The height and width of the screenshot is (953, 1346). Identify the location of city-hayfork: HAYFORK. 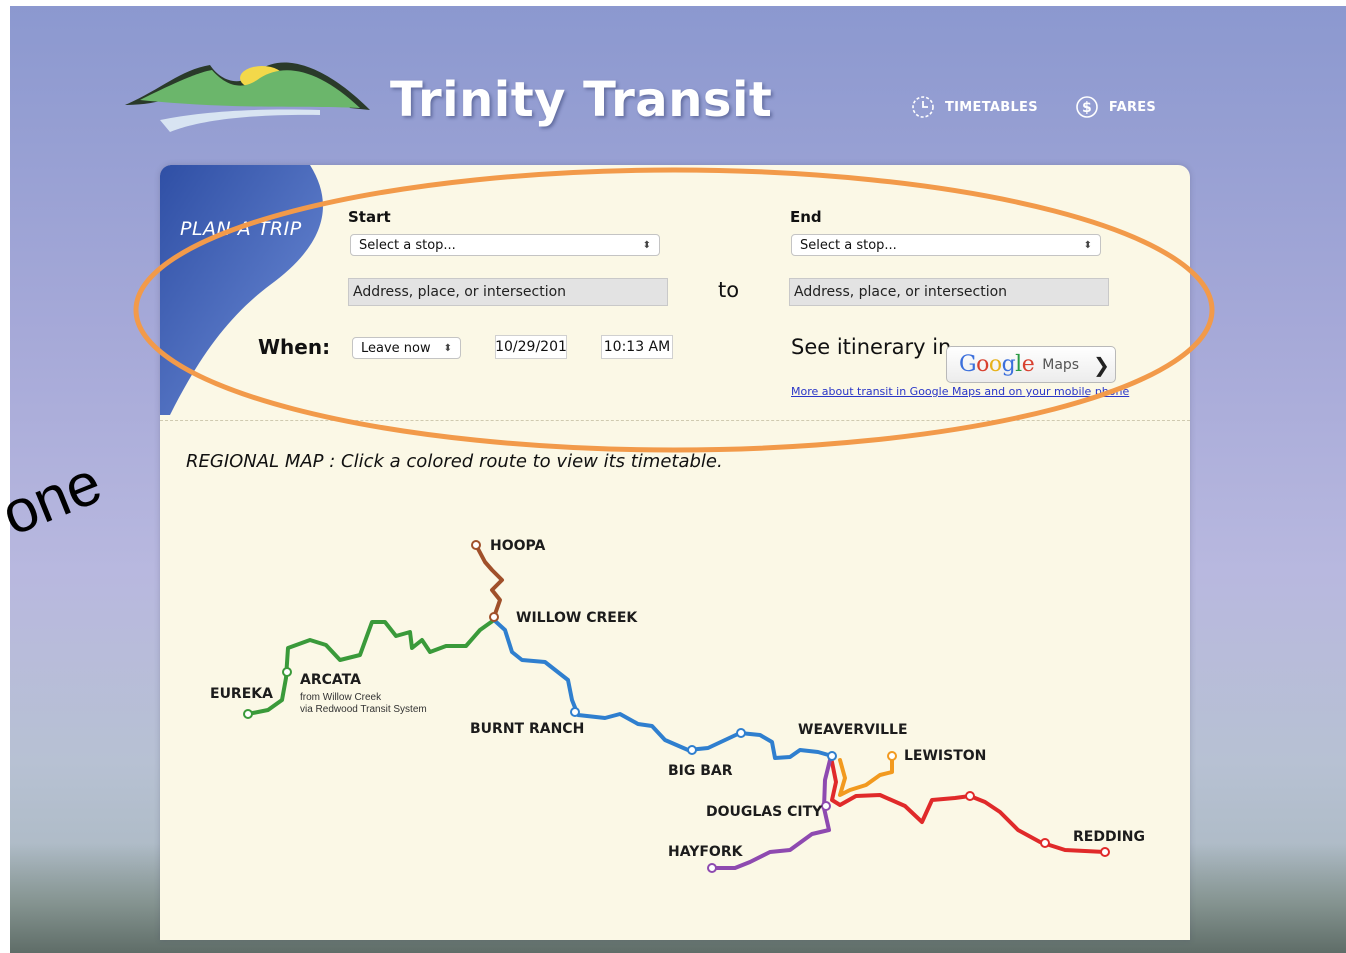
(706, 852).